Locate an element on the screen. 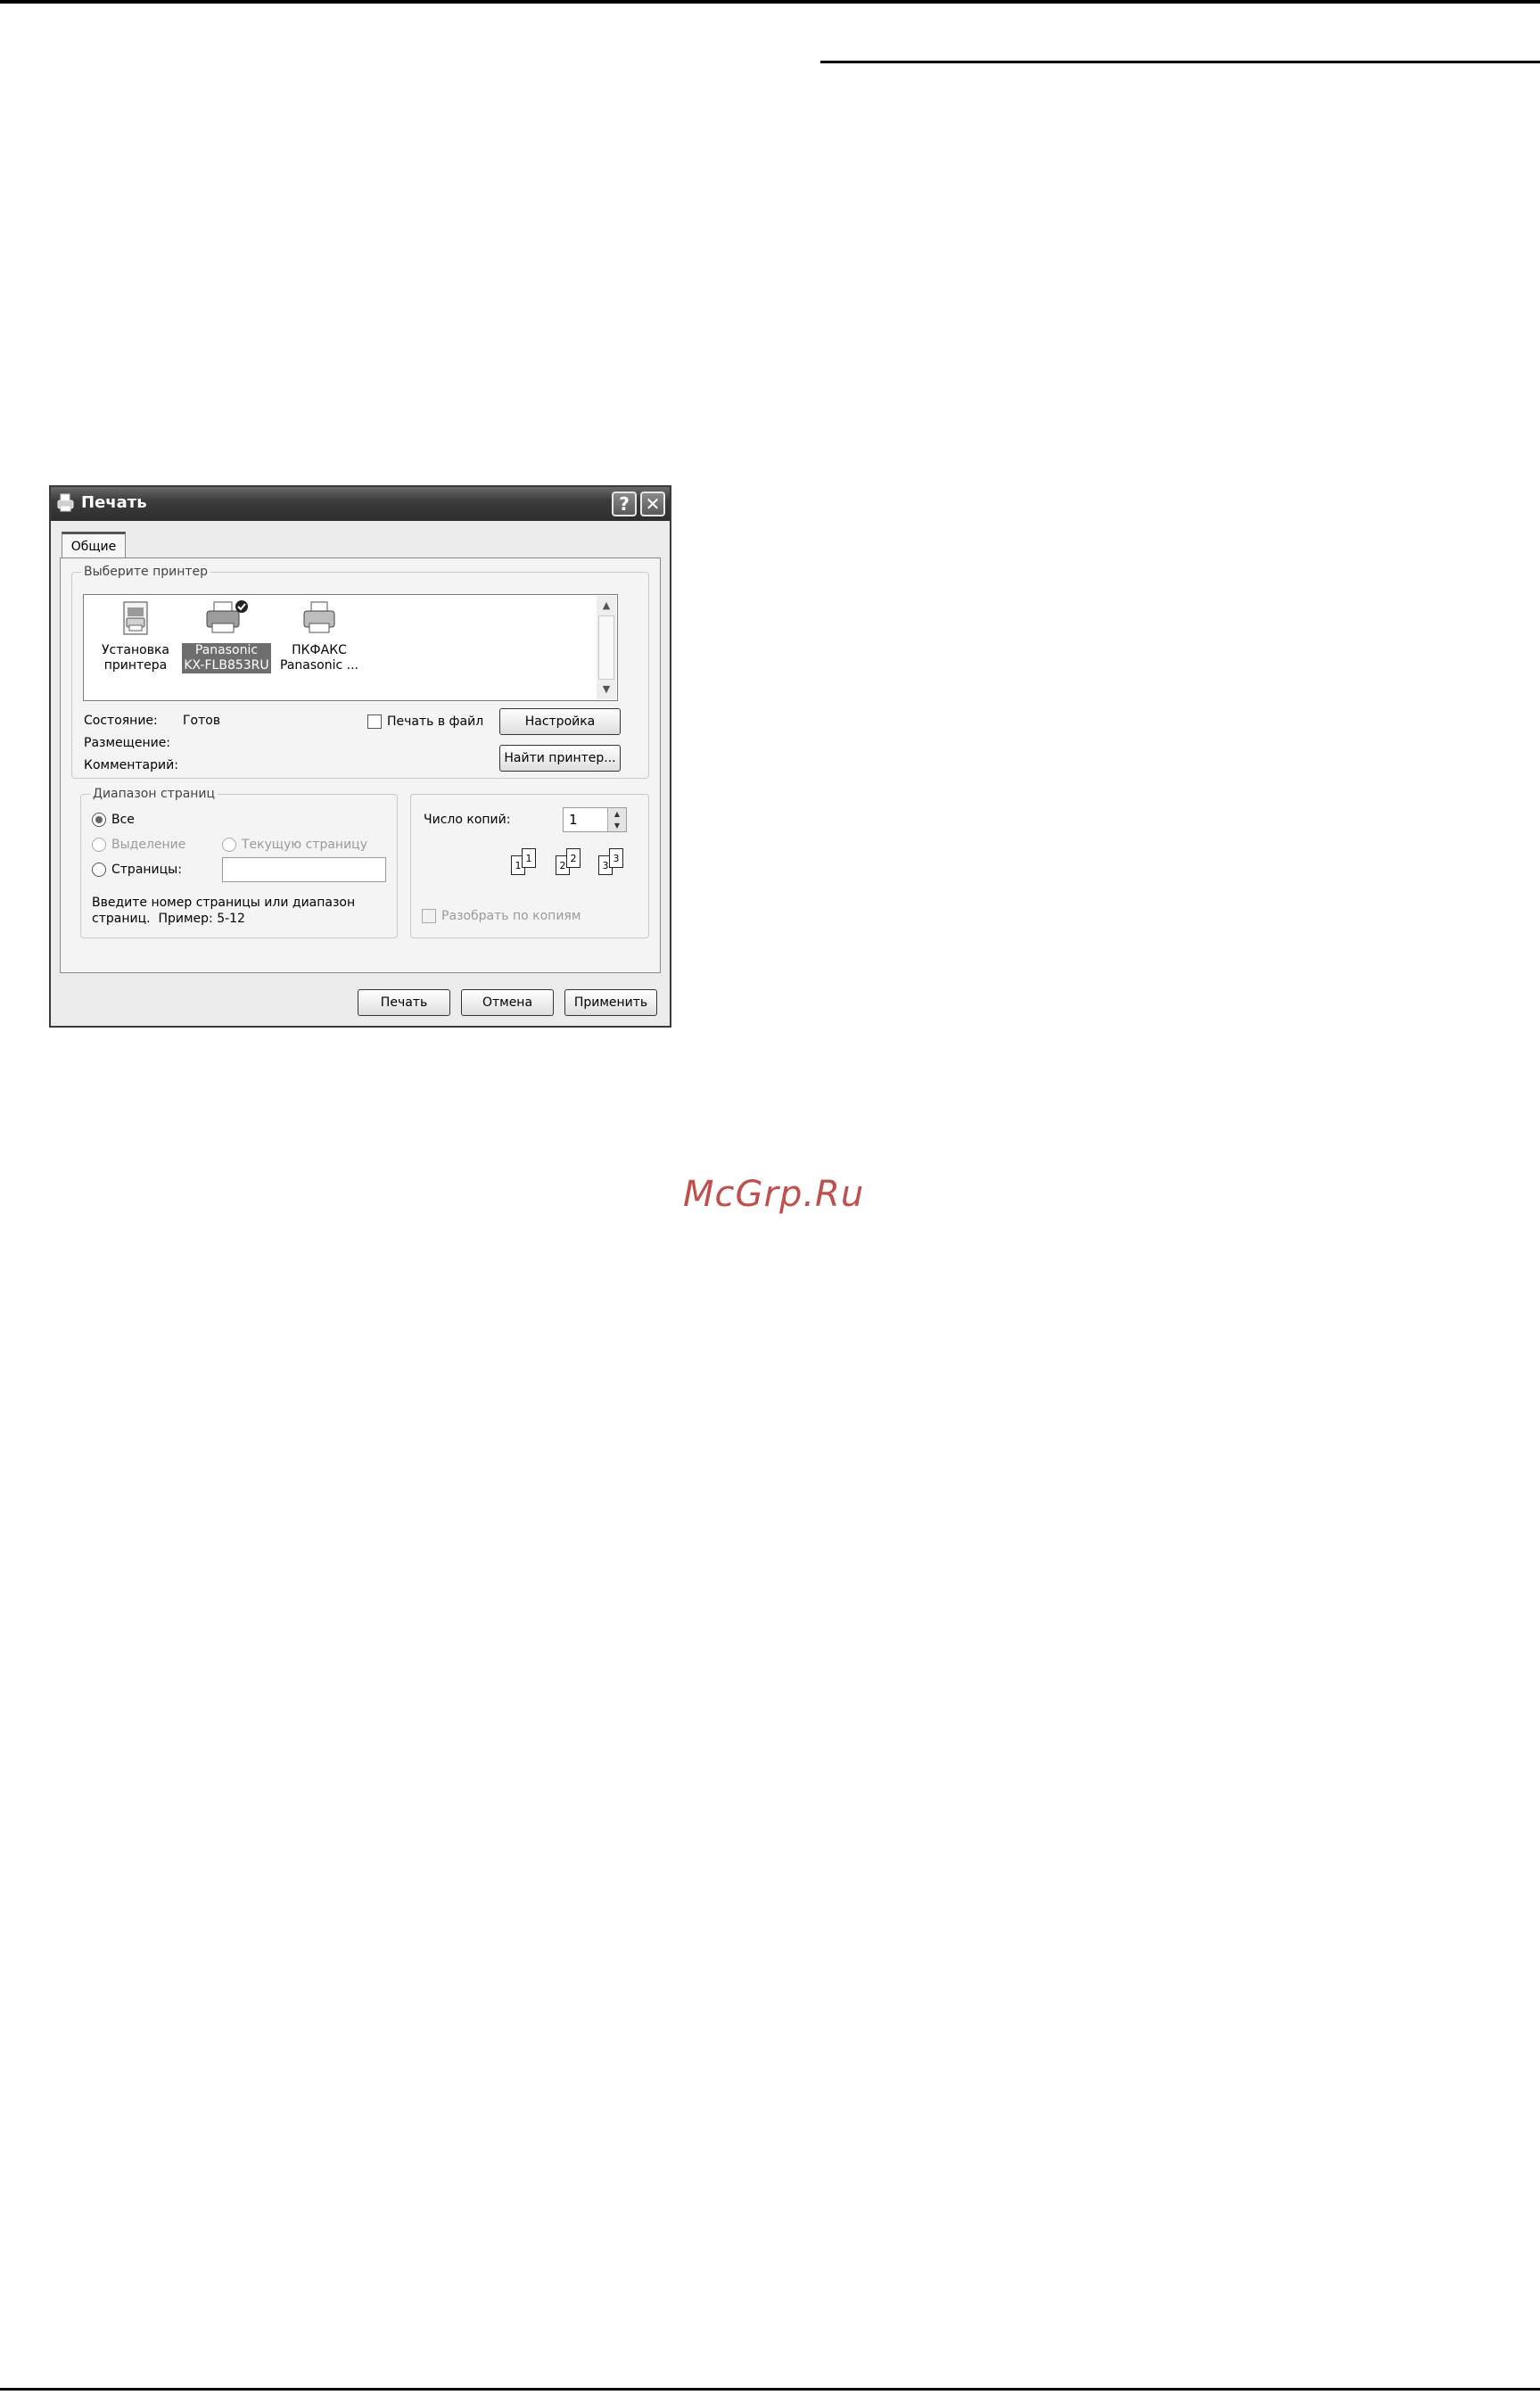 The height and width of the screenshot is (2395, 1540). status-label: Состояние: is located at coordinates (121, 721).